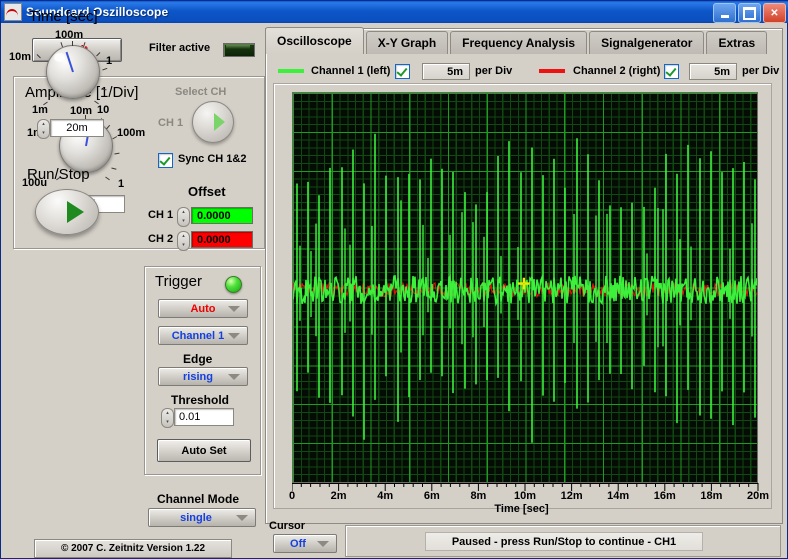 This screenshot has width=788, height=559. Describe the element at coordinates (198, 499) in the screenshot. I see `channel-mode-title: Channel Mode` at that location.